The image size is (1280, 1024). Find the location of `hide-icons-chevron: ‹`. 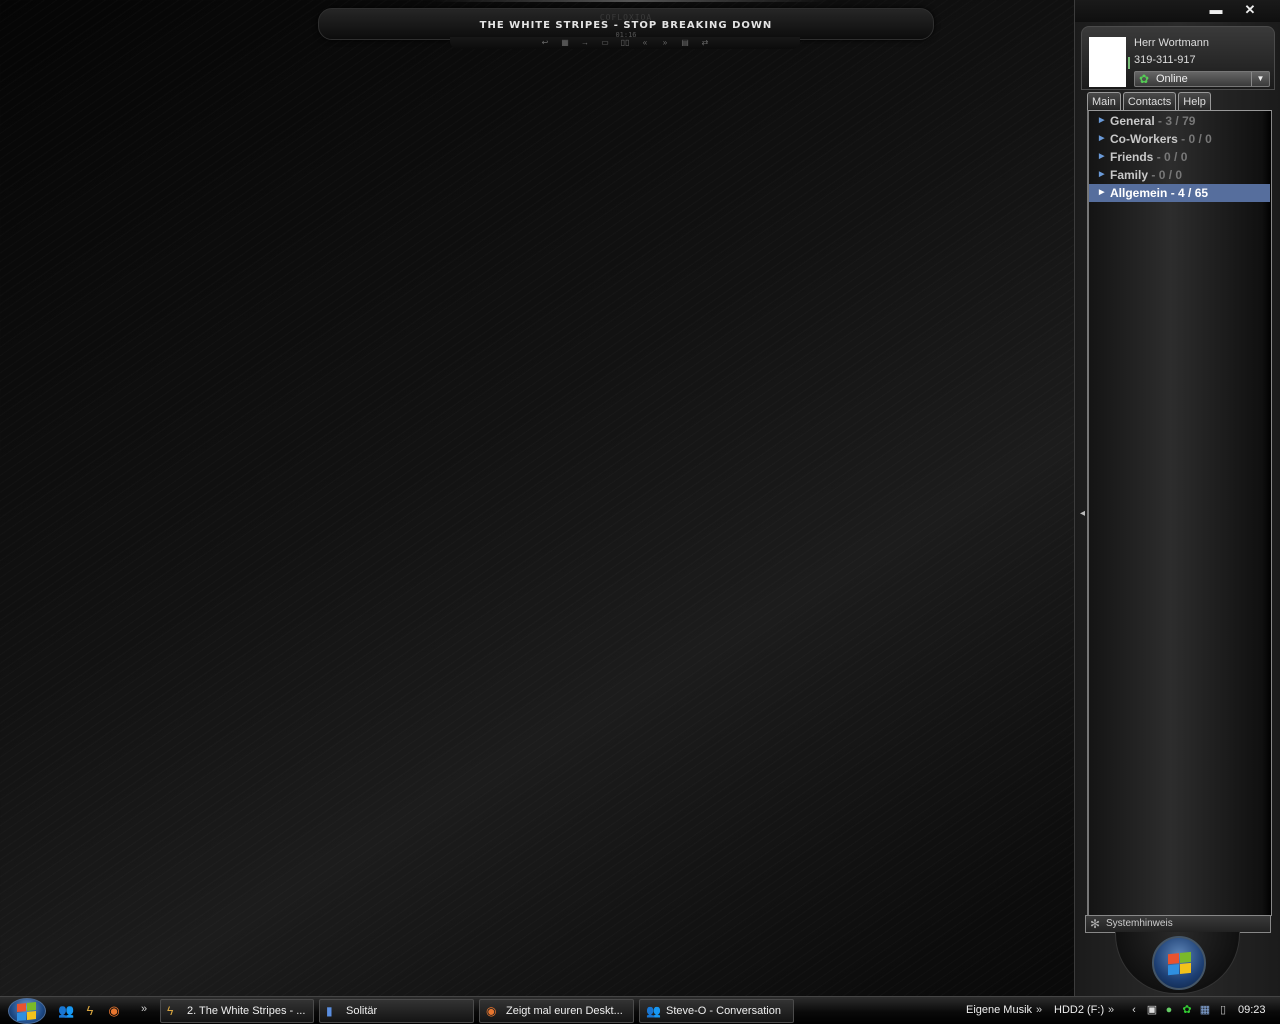

hide-icons-chevron: ‹ is located at coordinates (1134, 1010).